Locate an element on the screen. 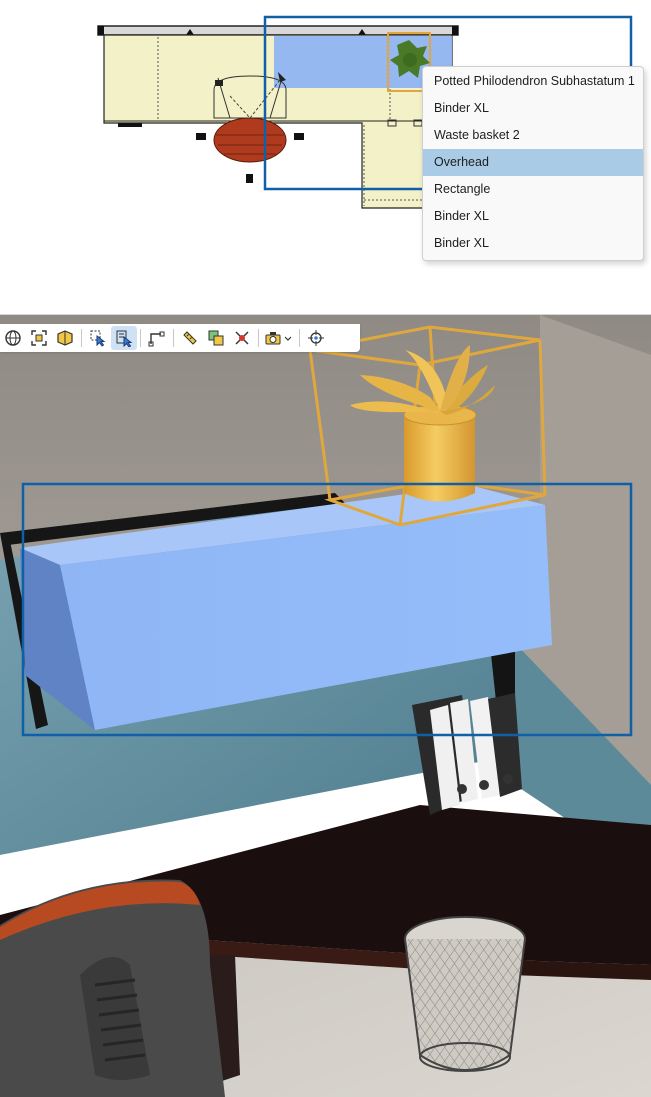 This screenshot has height=1097, width=651. zoom-extents-icon is located at coordinates (39, 338).